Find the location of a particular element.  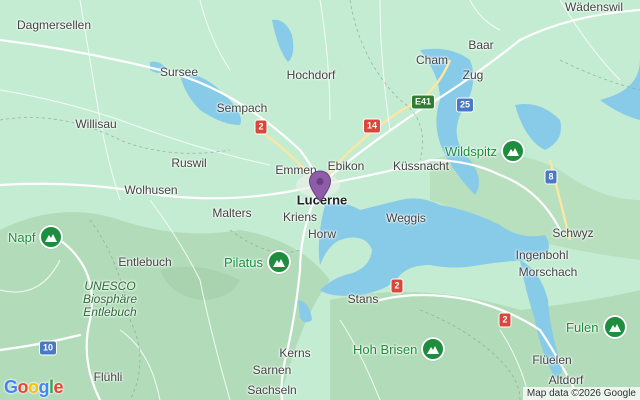

place-label-willisau: Willisau is located at coordinates (95, 124).